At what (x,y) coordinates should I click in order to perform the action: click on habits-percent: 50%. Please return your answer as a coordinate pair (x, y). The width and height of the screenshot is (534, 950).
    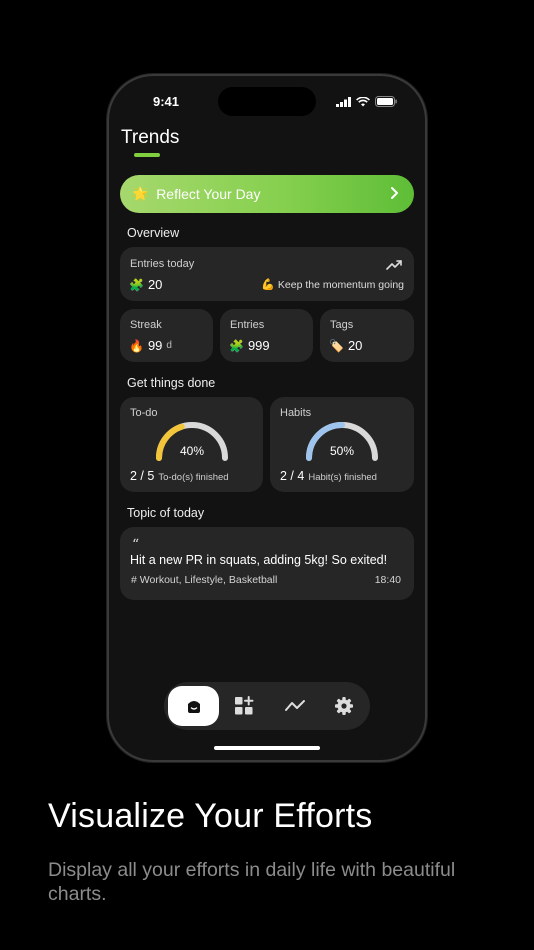
    Looking at the image, I should click on (342, 451).